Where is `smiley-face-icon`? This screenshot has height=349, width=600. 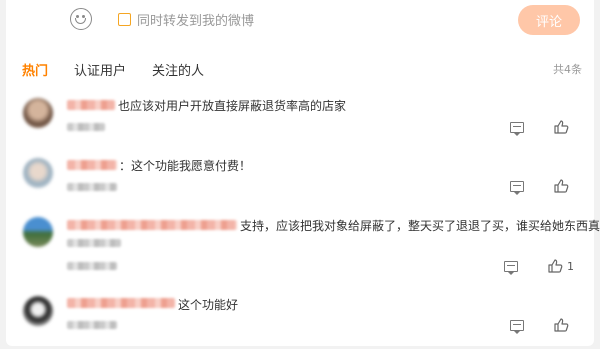
smiley-face-icon is located at coordinates (81, 19).